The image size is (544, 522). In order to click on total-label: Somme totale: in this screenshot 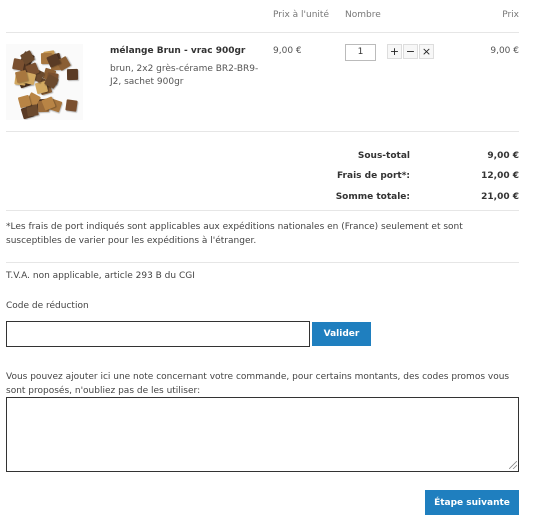, I will do `click(372, 197)`.